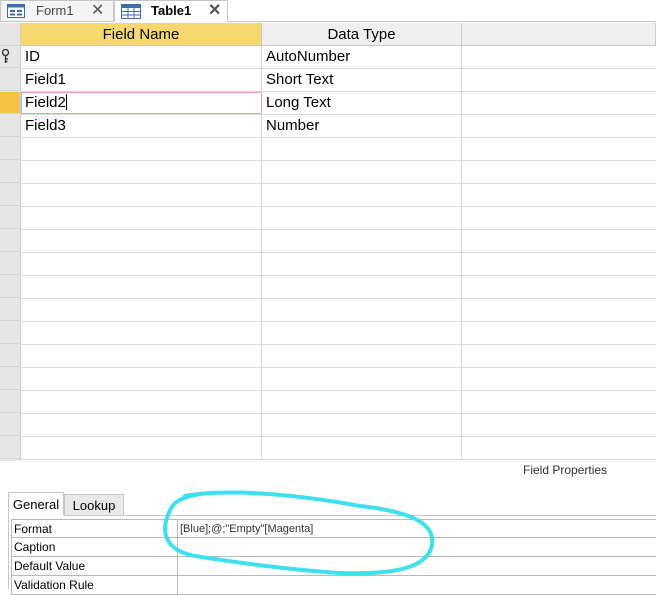  I want to click on column-header-description, so click(559, 34).